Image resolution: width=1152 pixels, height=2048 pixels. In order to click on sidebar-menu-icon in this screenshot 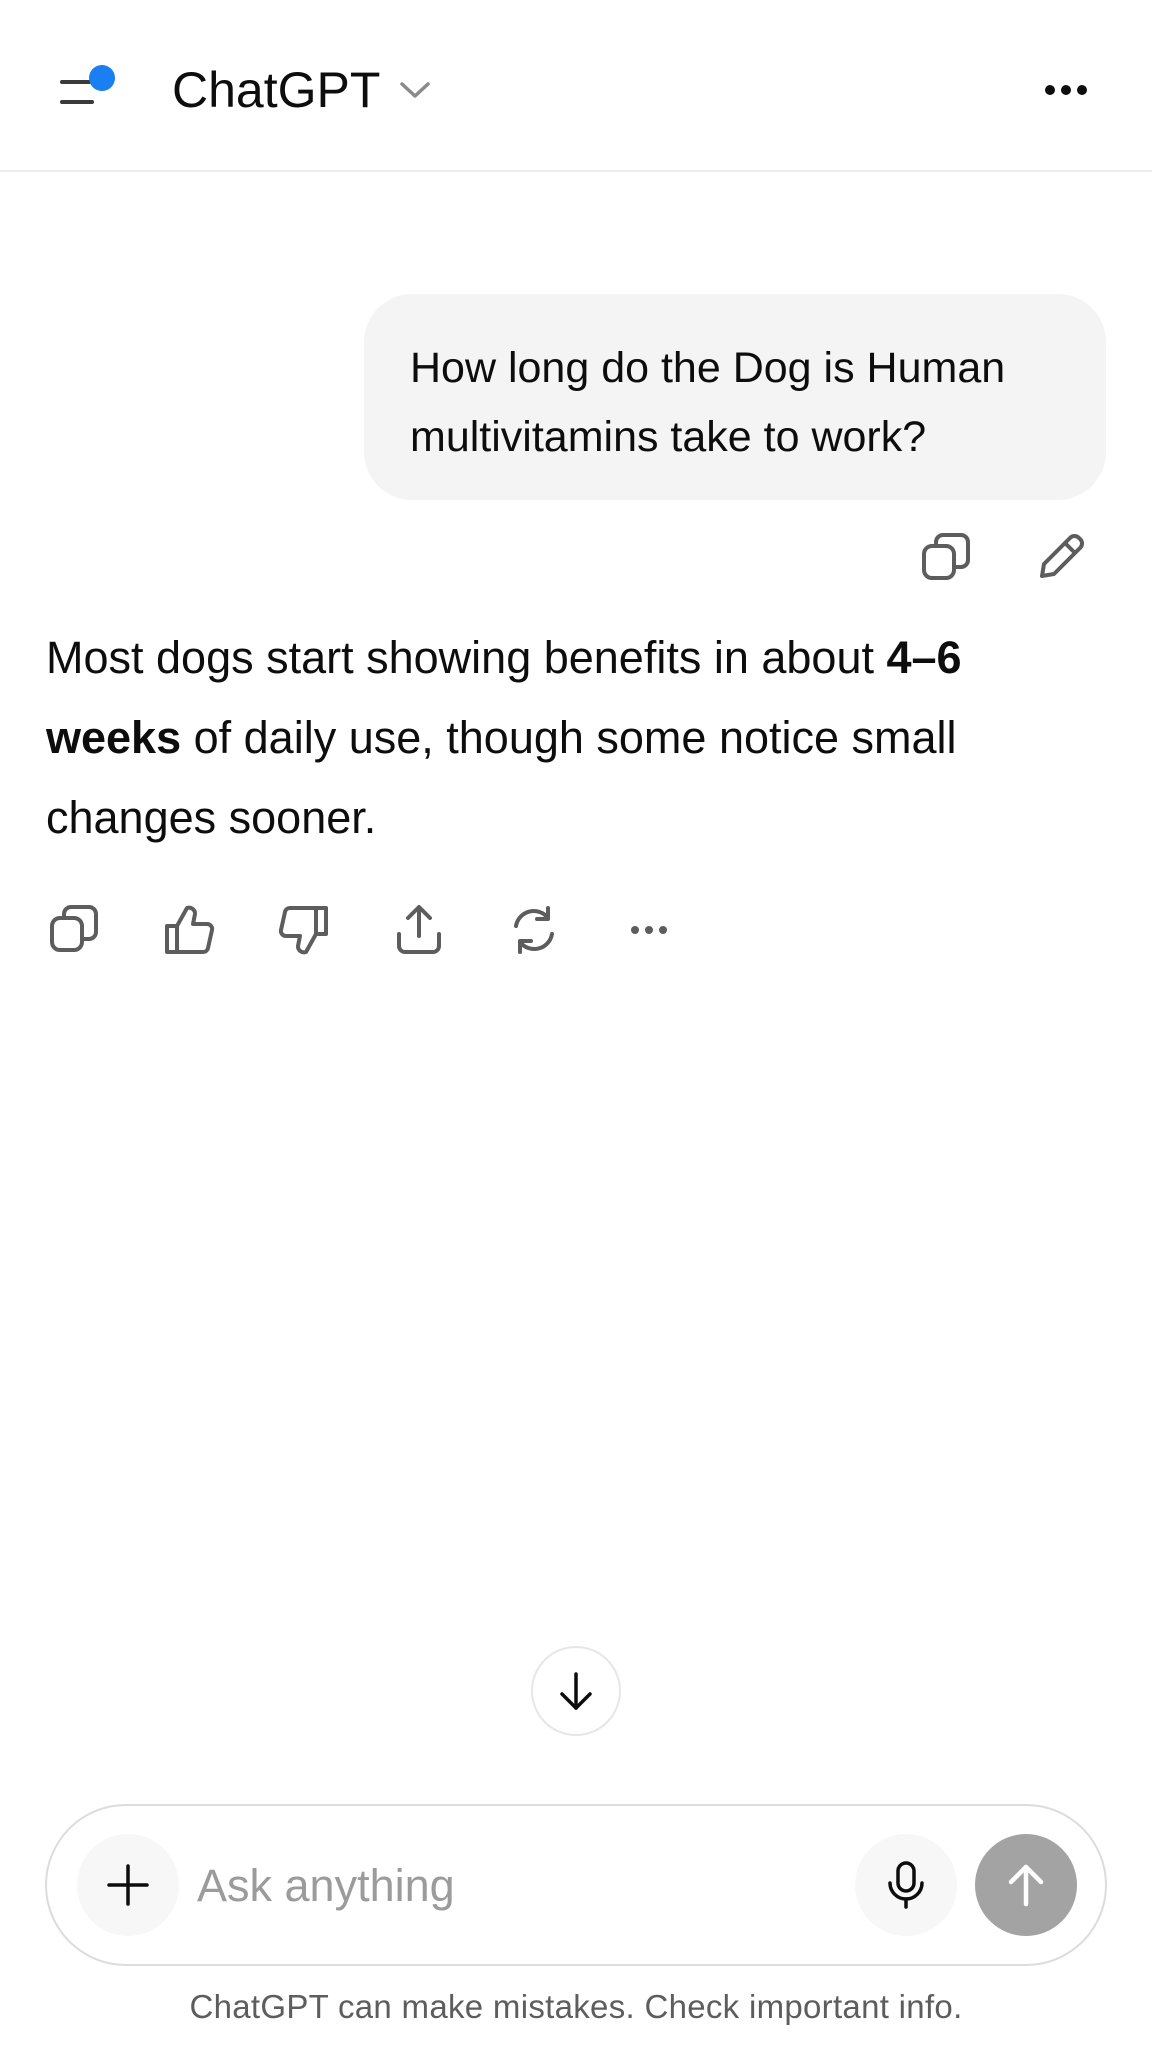, I will do `click(87, 84)`.